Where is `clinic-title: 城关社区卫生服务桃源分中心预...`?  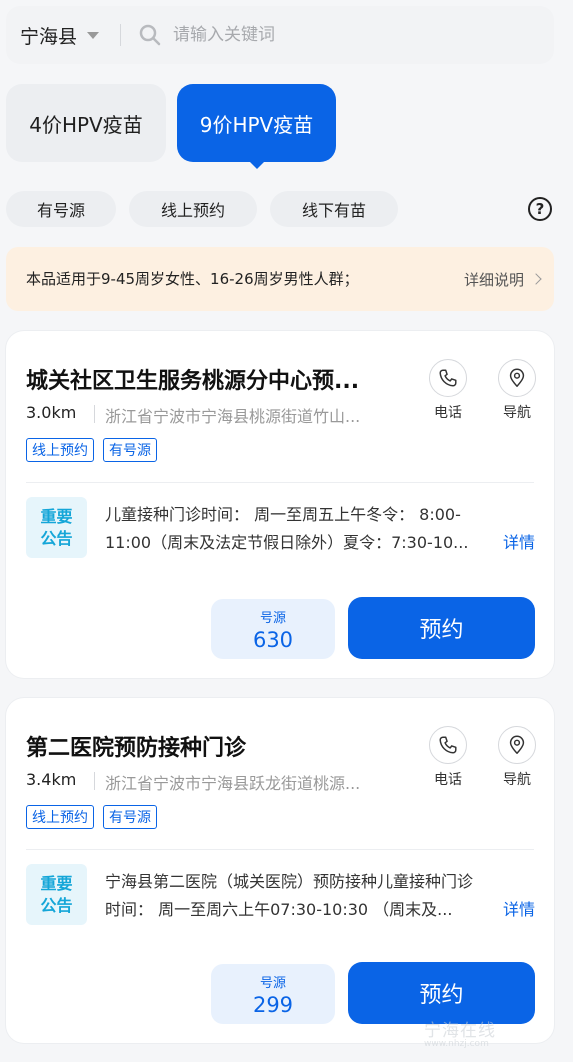 clinic-title: 城关社区卫生服务桃源分中心预... is located at coordinates (193, 381).